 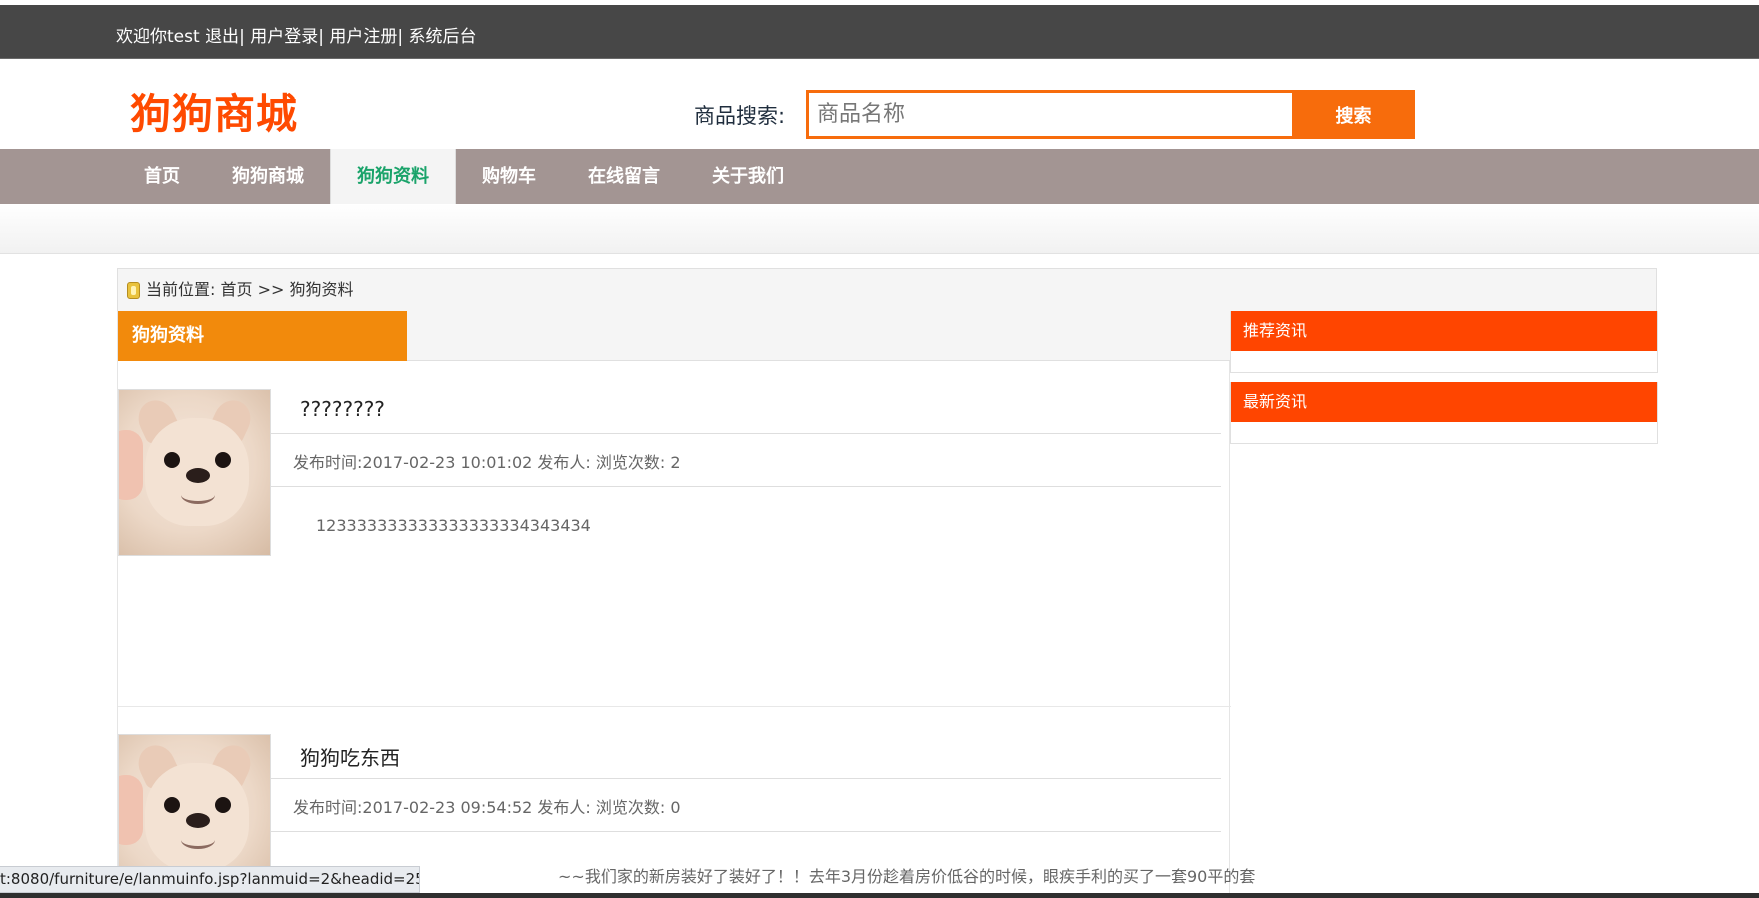 What do you see at coordinates (487, 462) in the screenshot?
I see `article-meta: 发布时间:2017-02-23 10:01:02 发布人: 浏览次数: 2` at bounding box center [487, 462].